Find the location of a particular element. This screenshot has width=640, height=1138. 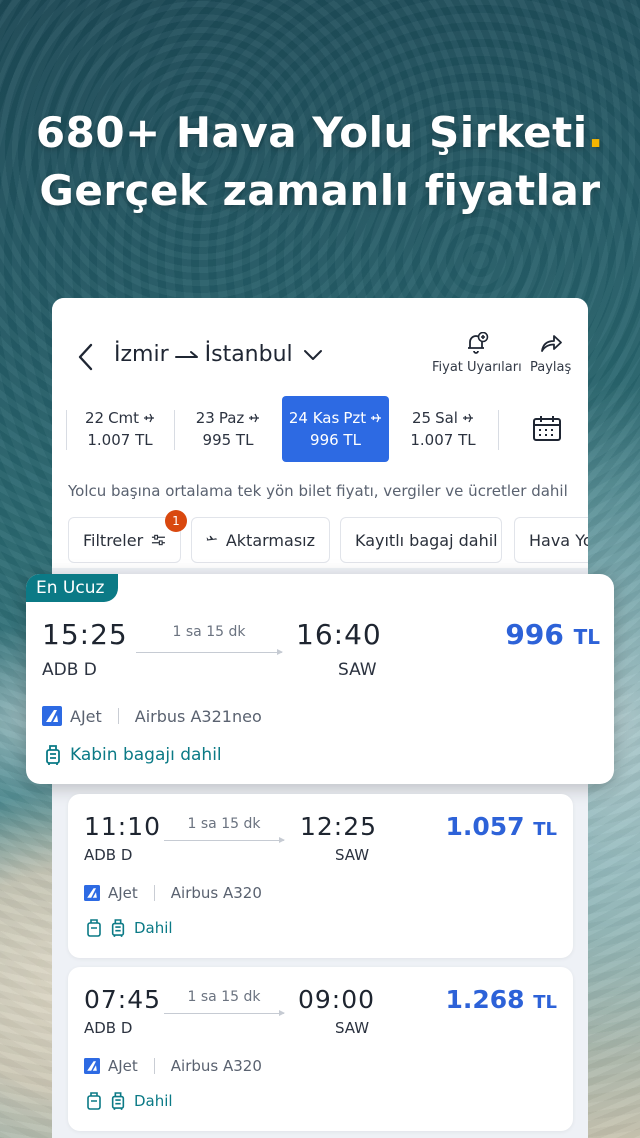

price-value: 996 is located at coordinates (534, 634).